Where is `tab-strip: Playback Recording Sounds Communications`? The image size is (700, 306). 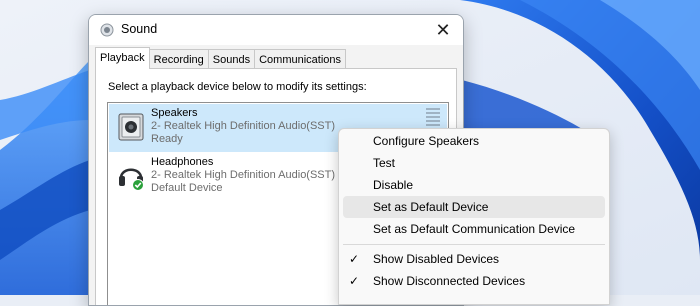
tab-strip: Playback Recording Sounds Communications is located at coordinates (221, 58).